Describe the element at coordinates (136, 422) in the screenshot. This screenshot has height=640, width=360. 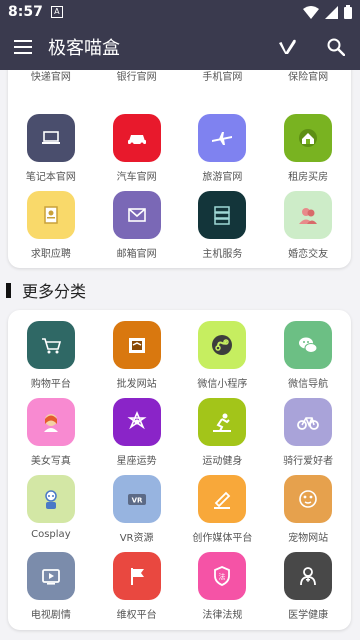
I see `star-icon` at that location.